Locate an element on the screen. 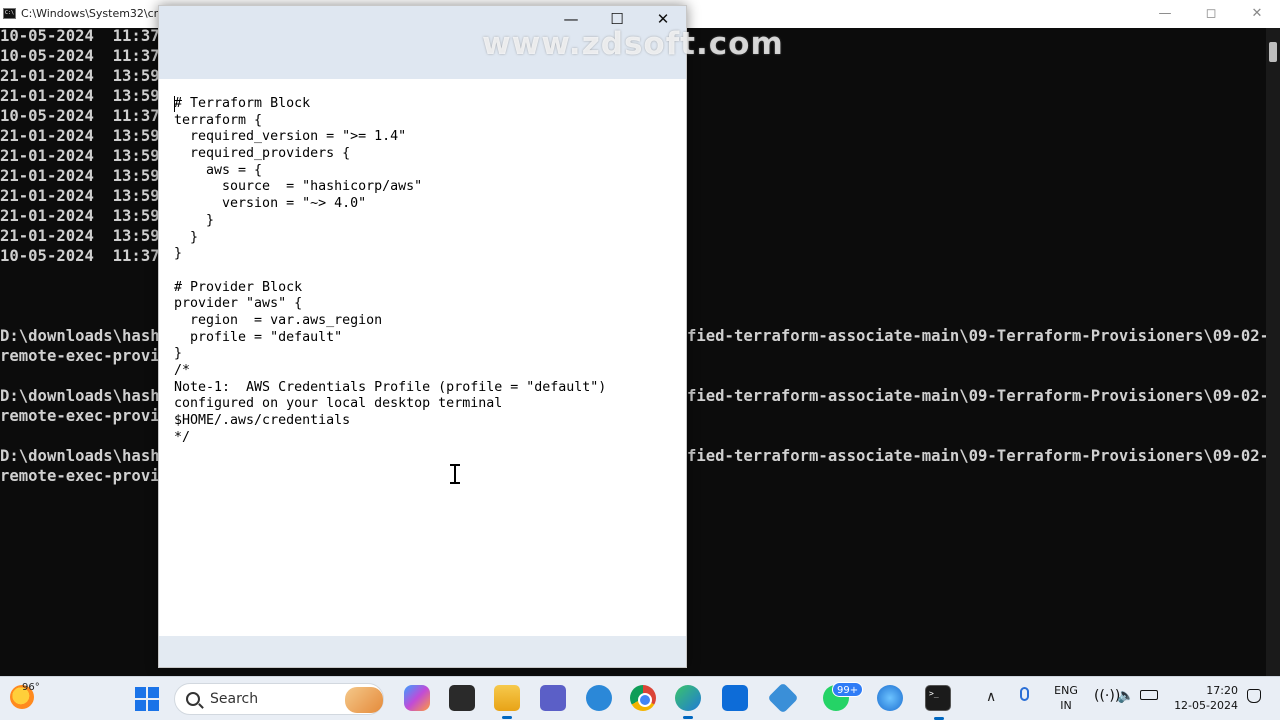 This screenshot has width=1280, height=720. task-view-icon is located at coordinates (462, 698).